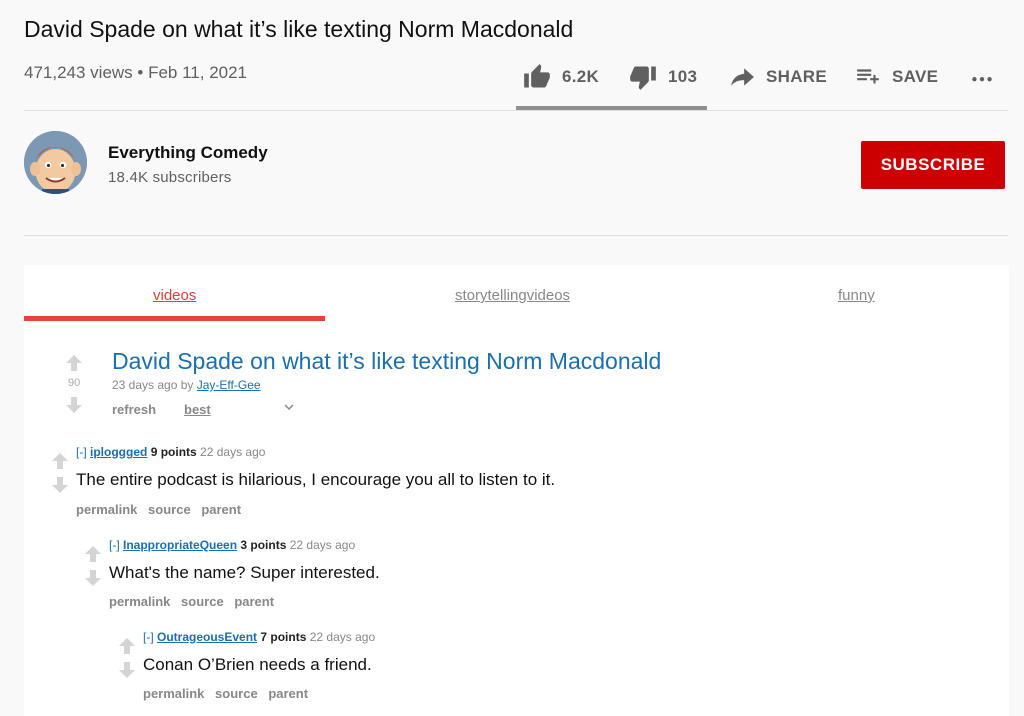  What do you see at coordinates (173, 452) in the screenshot?
I see `comment-points: 9 points` at bounding box center [173, 452].